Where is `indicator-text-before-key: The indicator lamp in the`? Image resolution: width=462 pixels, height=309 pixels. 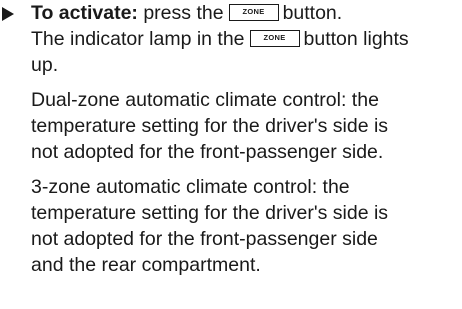
indicator-text-before-key: The indicator lamp in the is located at coordinates (138, 39).